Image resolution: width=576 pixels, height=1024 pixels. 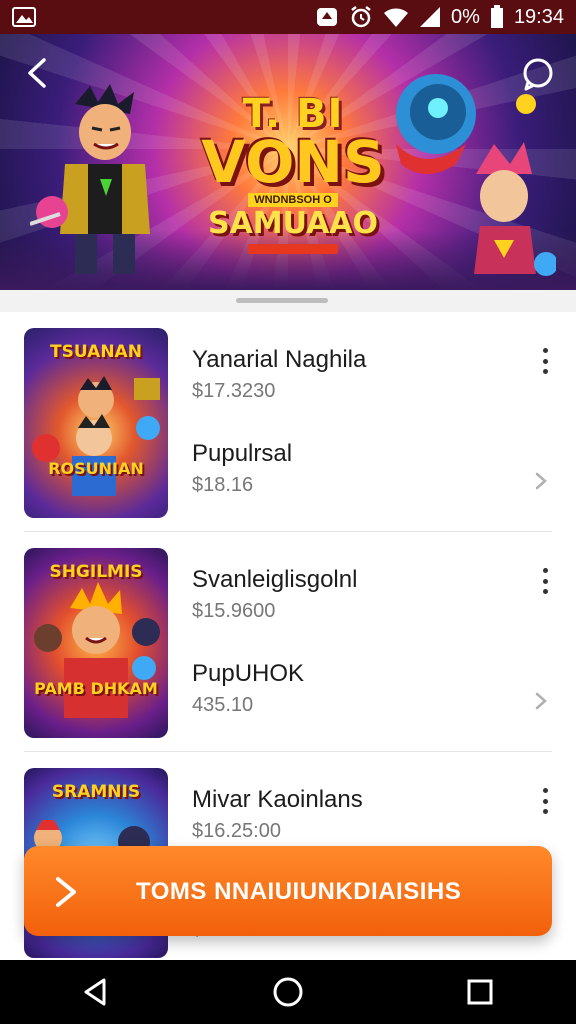 I want to click on hero-character-right, so click(x=476, y=175).